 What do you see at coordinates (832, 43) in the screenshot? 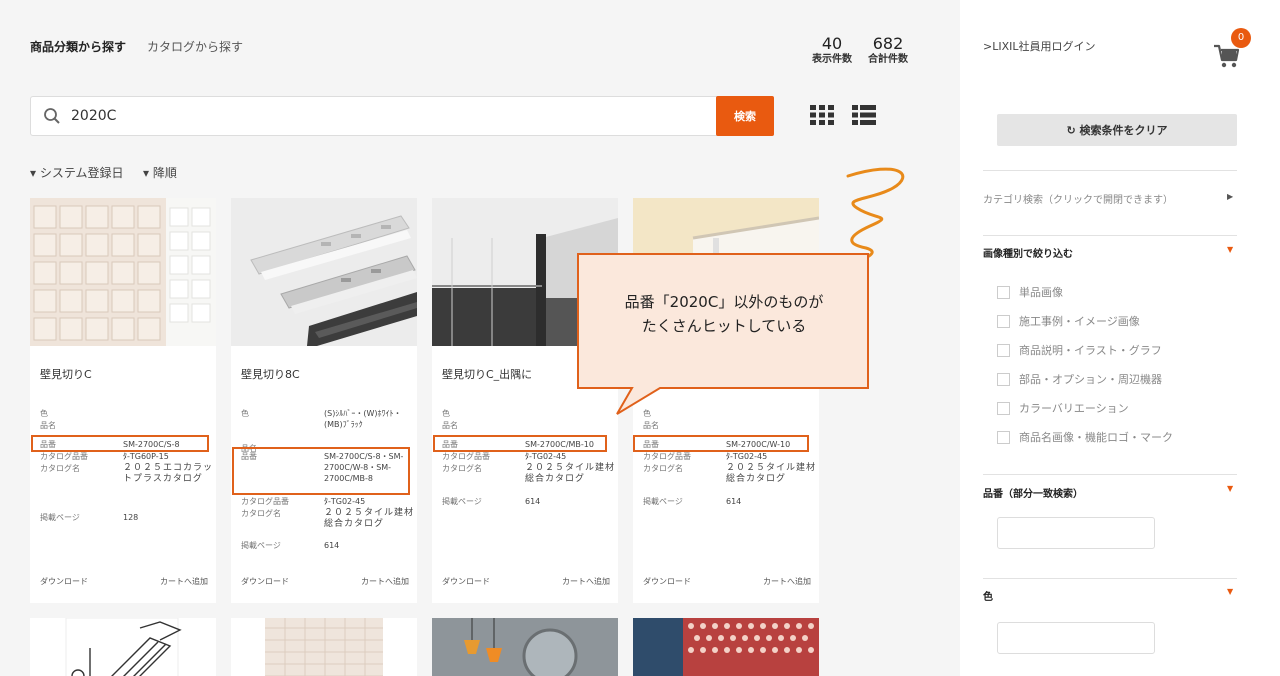
I see `display-count-value: 40` at bounding box center [832, 43].